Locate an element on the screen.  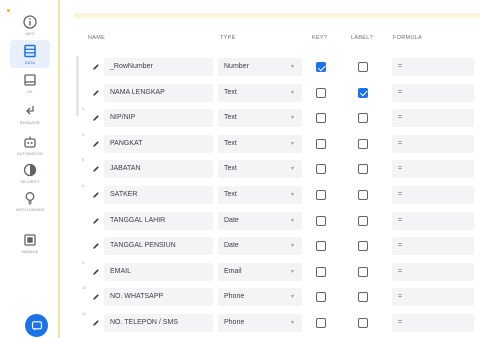
database-icon is located at coordinates (30, 51).